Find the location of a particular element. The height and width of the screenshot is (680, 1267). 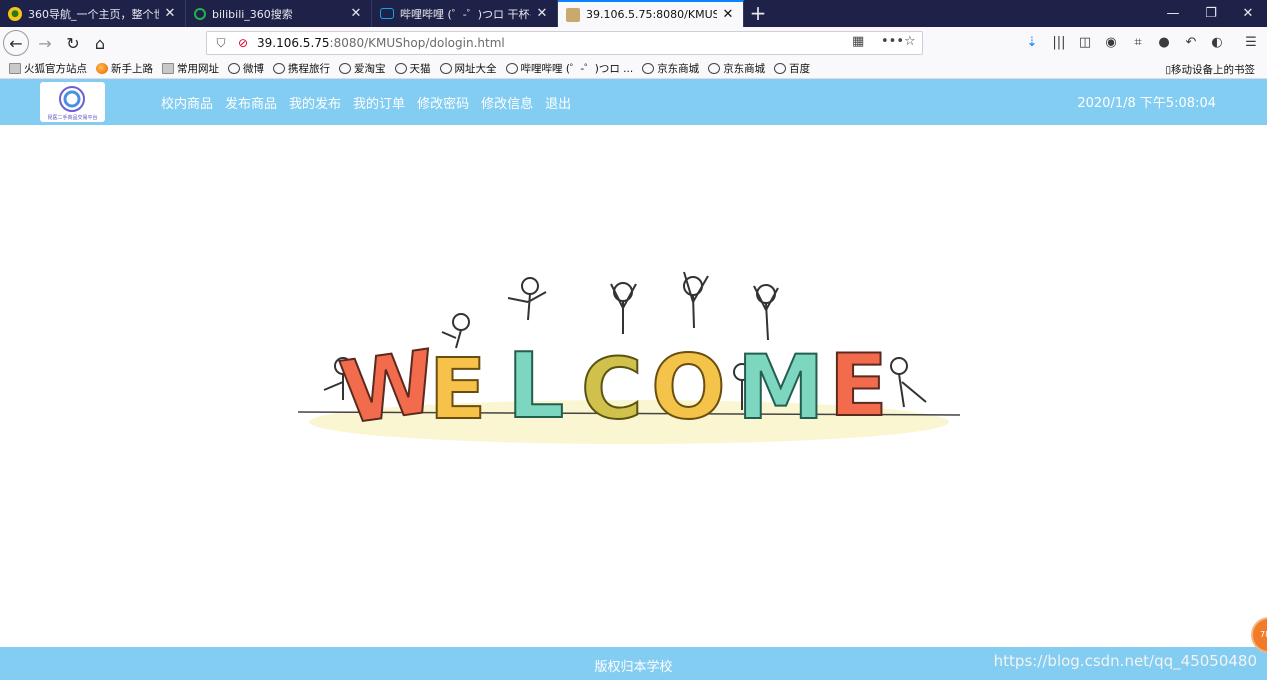

bookmark-star-icon: ☆ is located at coordinates (910, 43).